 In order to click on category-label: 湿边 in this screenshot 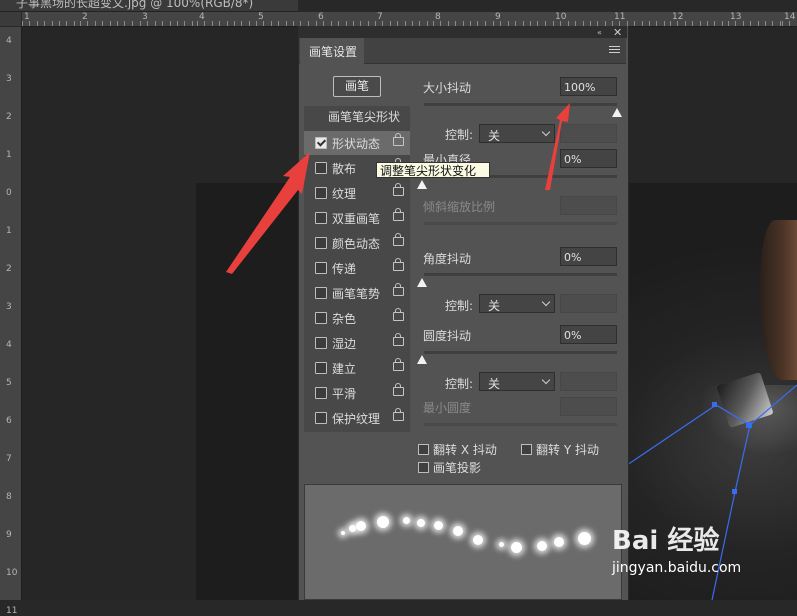, I will do `click(344, 343)`.